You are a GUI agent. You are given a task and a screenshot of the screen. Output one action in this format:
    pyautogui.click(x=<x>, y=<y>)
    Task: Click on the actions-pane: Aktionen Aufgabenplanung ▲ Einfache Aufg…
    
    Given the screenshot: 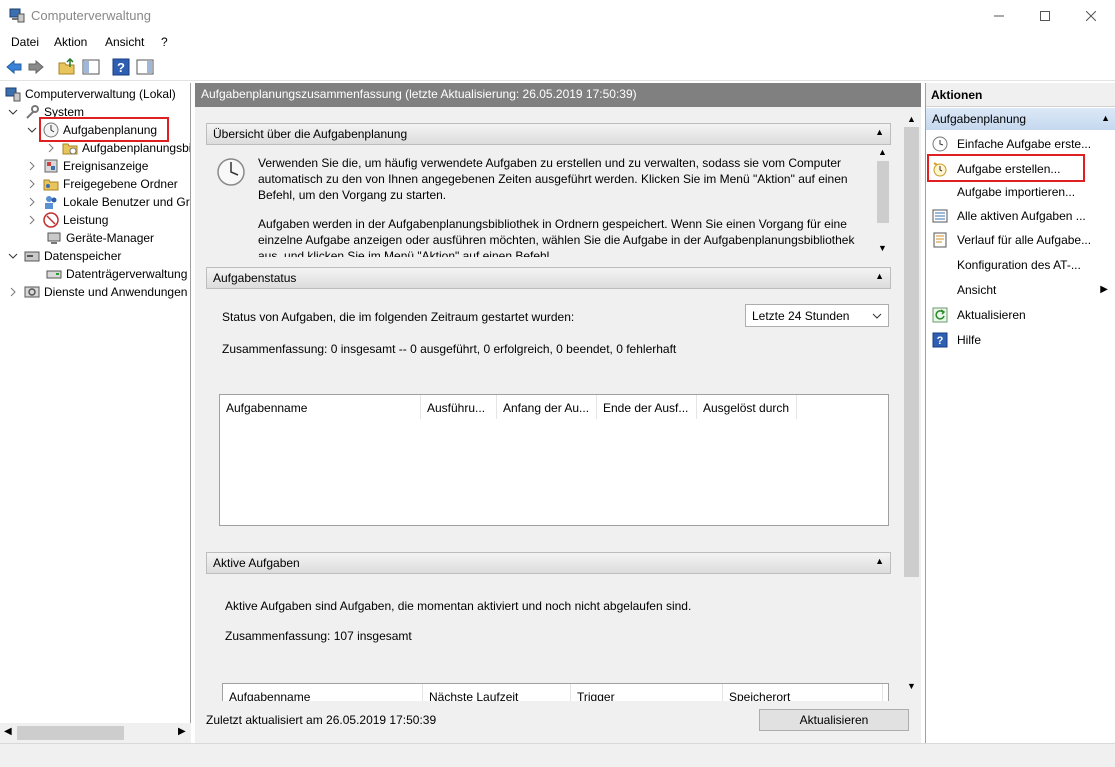 What is the action you would take?
    pyautogui.click(x=1020, y=413)
    